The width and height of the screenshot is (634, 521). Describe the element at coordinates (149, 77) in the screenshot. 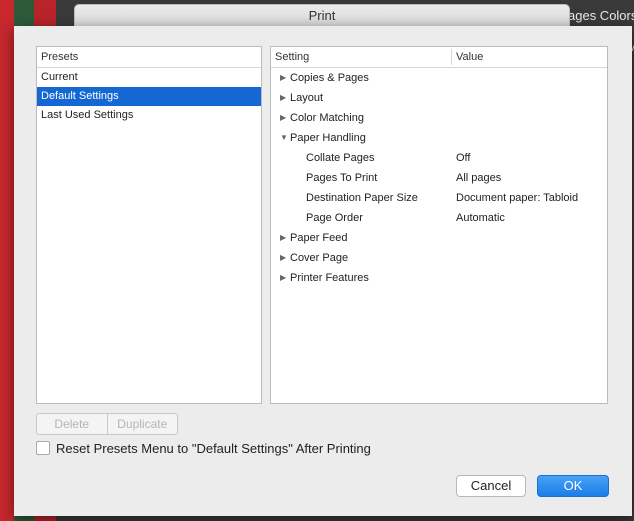

I see `preset-item: Current` at that location.